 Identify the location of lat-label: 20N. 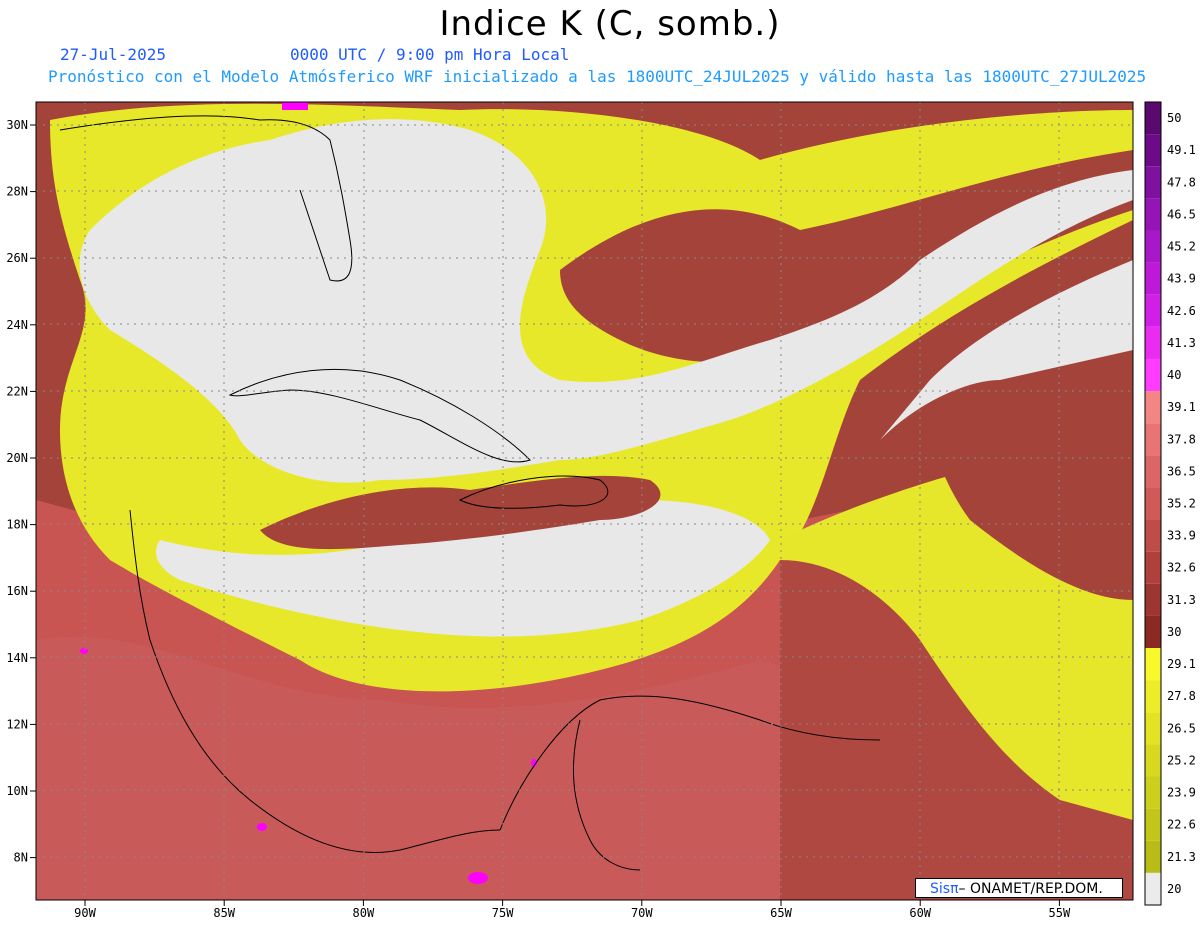
(17, 458).